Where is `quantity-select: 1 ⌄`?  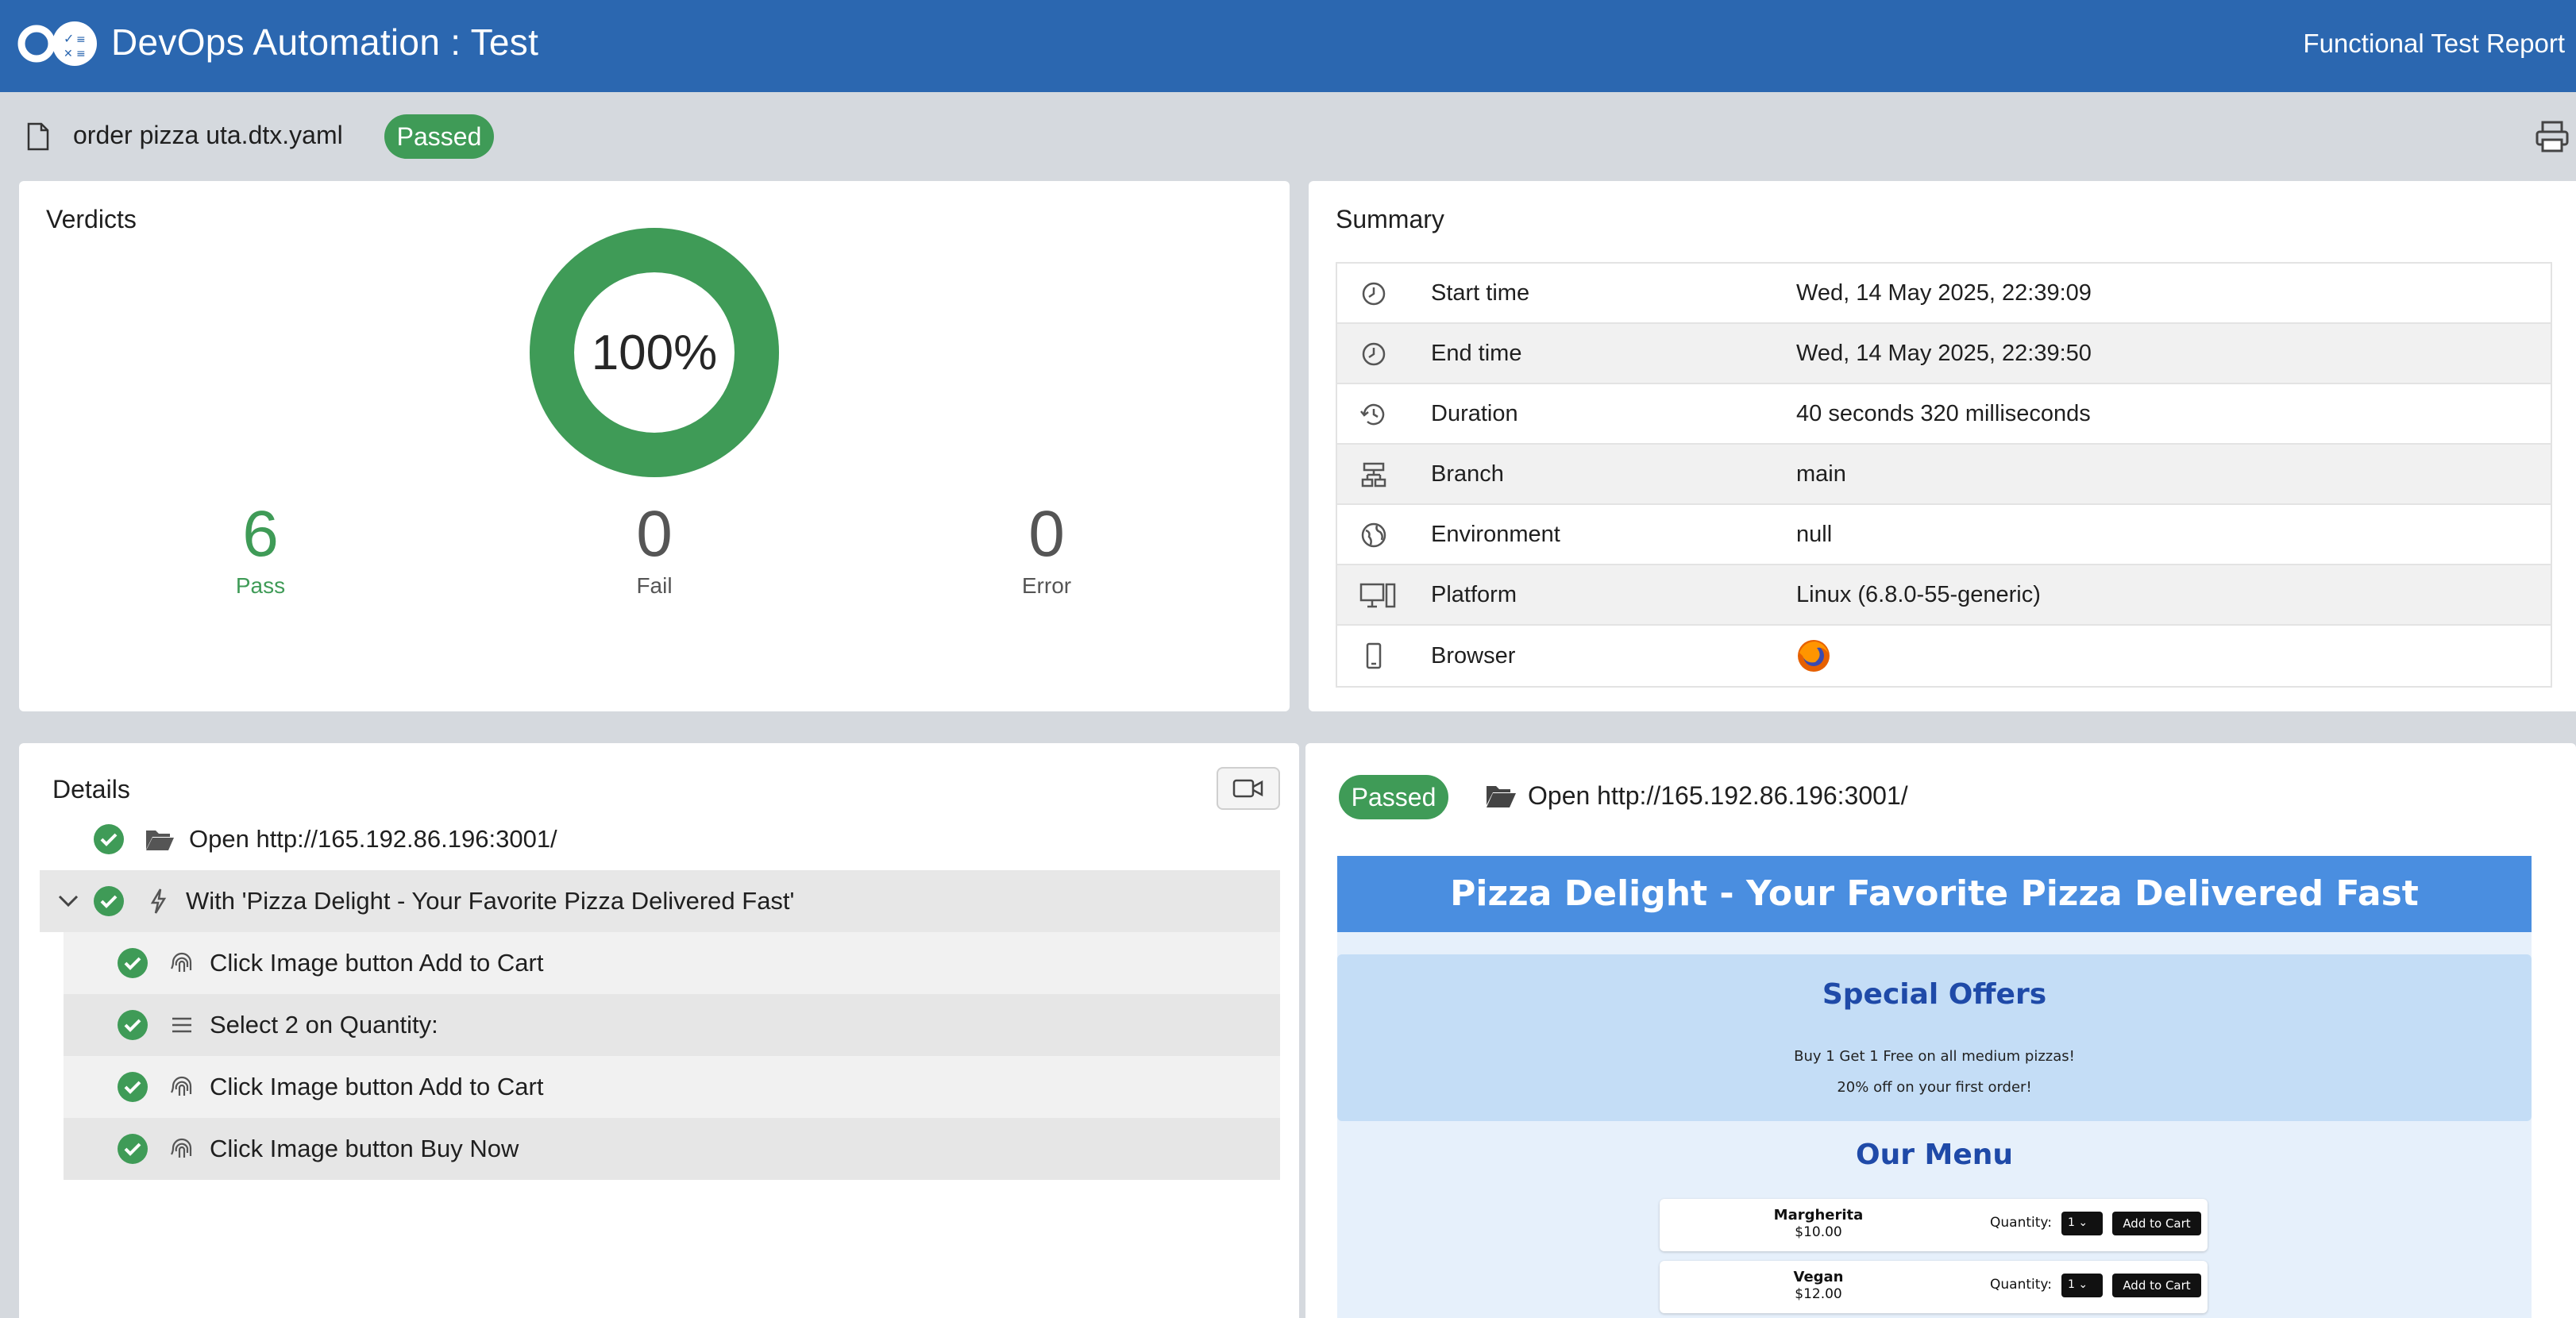 quantity-select: 1 ⌄ is located at coordinates (2082, 1285).